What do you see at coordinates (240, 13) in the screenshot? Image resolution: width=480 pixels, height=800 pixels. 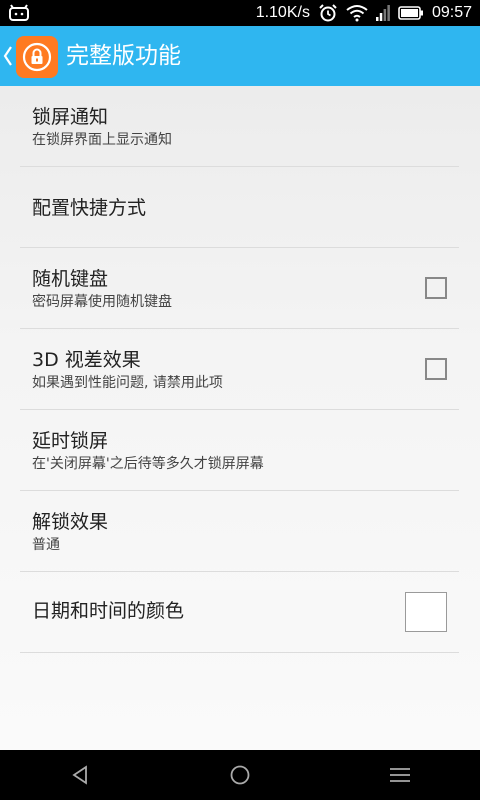 I see `status-bar: 1.10K/s 09:57` at bounding box center [240, 13].